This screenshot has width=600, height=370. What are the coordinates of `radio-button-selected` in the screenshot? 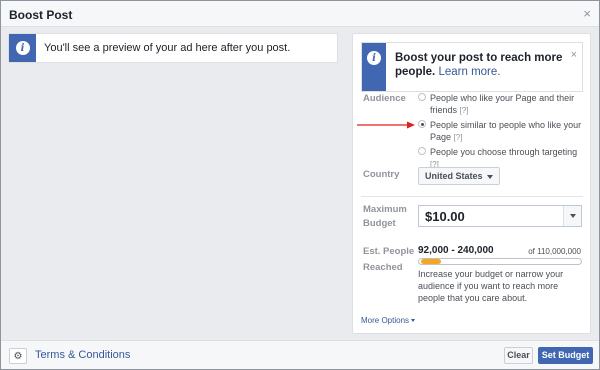 It's located at (422, 124).